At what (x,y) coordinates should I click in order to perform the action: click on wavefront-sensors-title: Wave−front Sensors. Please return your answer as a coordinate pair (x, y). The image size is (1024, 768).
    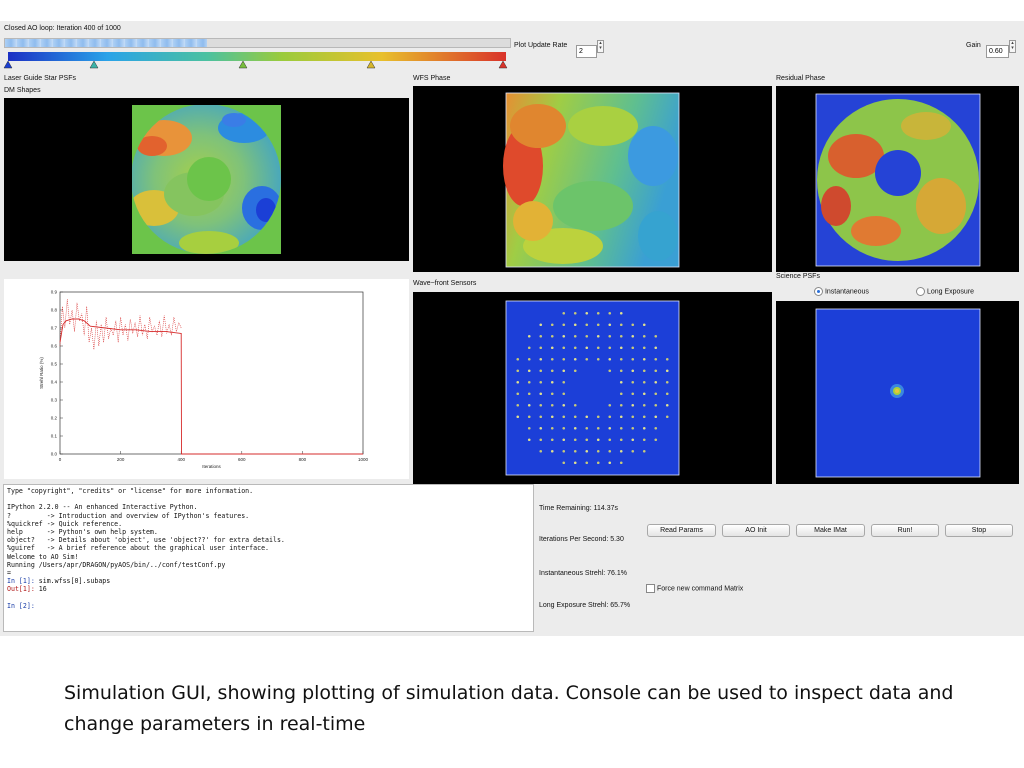
    Looking at the image, I should click on (445, 283).